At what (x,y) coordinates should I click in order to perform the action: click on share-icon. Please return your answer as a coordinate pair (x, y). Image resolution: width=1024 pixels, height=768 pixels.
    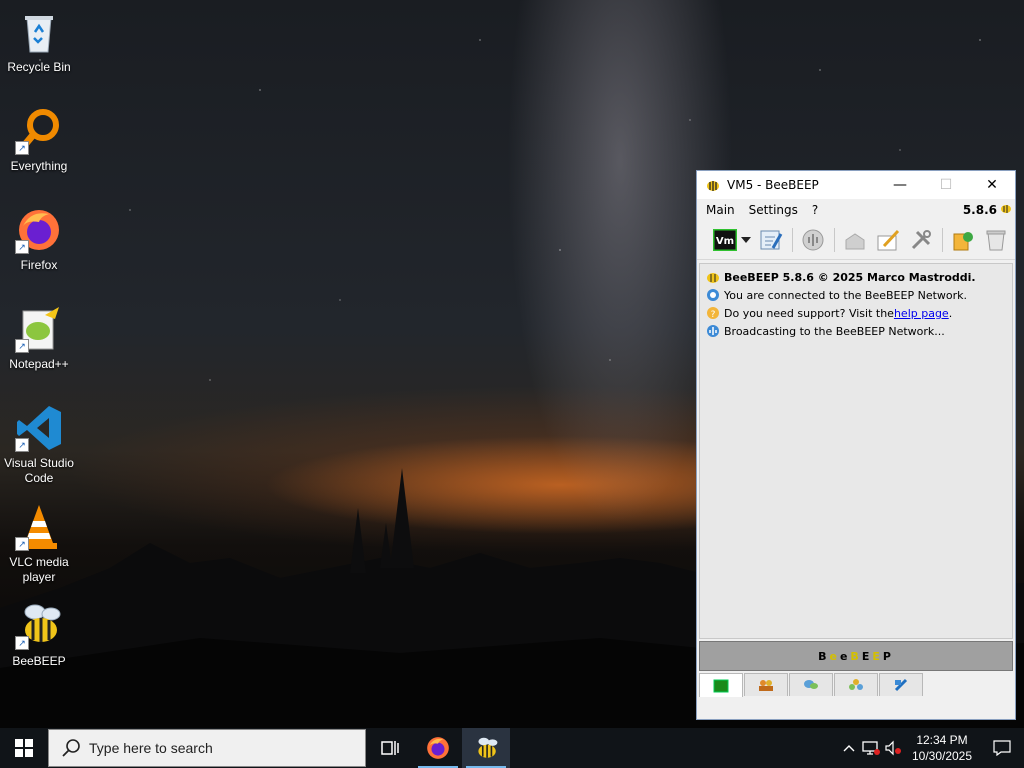
    Looking at the image, I should click on (963, 241).